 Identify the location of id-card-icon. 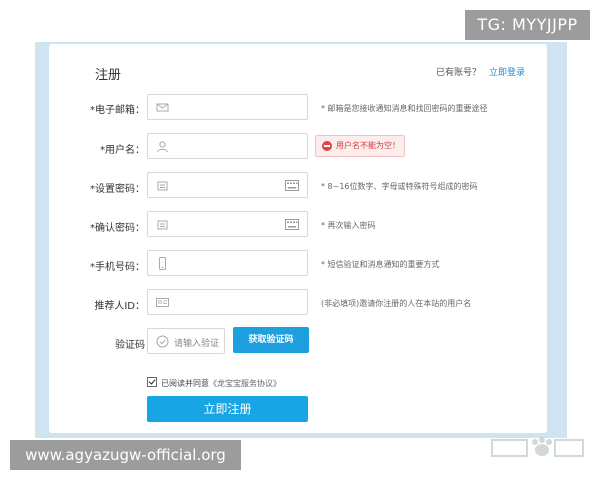
(162, 302).